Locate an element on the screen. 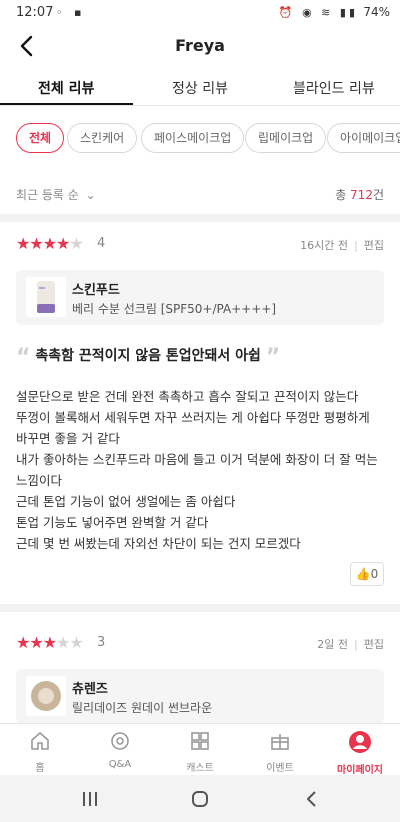 The height and width of the screenshot is (822, 400). battery-level: 74% is located at coordinates (376, 12).